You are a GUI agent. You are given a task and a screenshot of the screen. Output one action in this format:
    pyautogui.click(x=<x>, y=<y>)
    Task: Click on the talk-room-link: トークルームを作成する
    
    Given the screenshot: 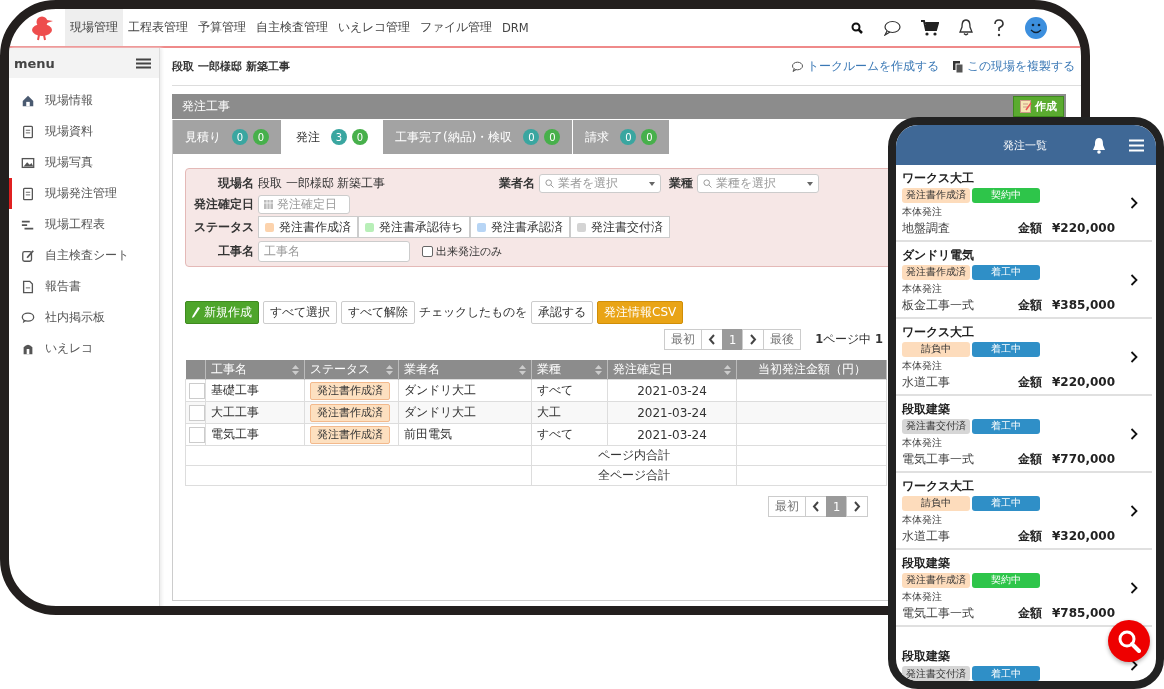 What is the action you would take?
    pyautogui.click(x=865, y=66)
    